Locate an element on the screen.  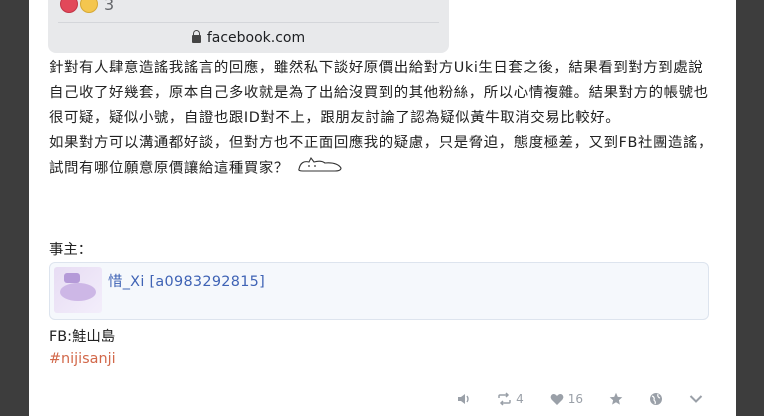
fb-info: FB:鮭山島 is located at coordinates (82, 337).